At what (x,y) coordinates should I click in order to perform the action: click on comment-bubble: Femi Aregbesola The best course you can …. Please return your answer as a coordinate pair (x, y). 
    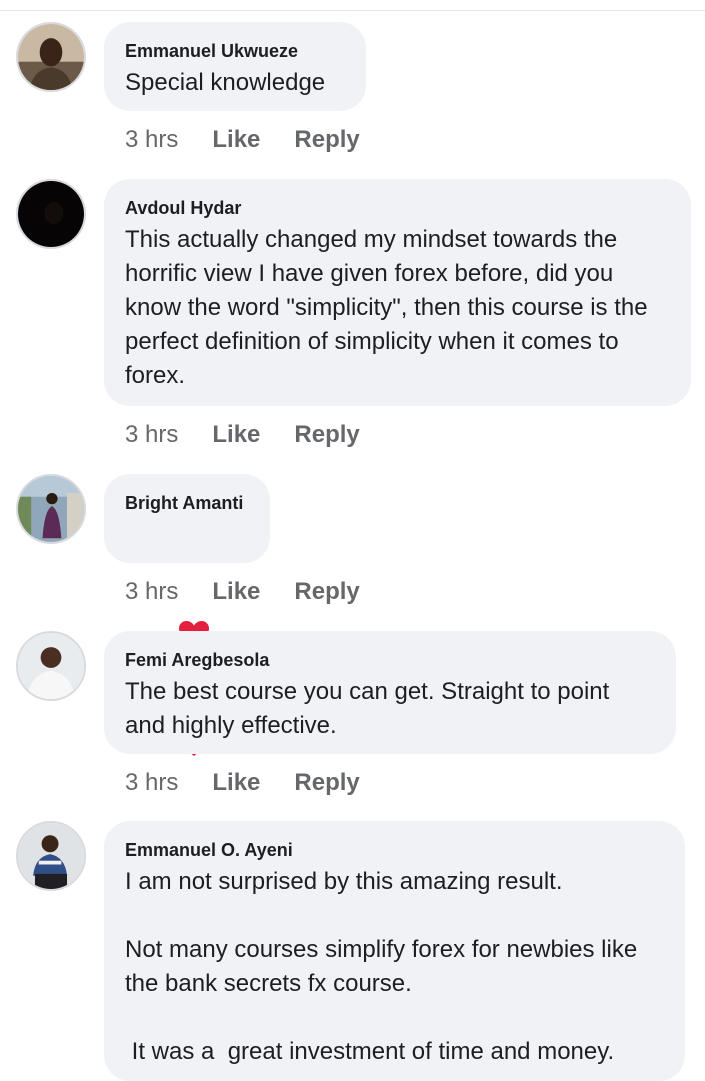
    Looking at the image, I should click on (390, 692).